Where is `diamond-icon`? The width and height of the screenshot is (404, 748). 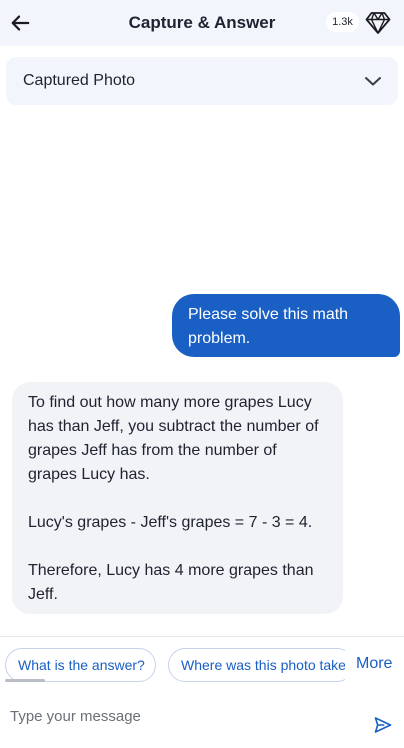
diamond-icon is located at coordinates (378, 23).